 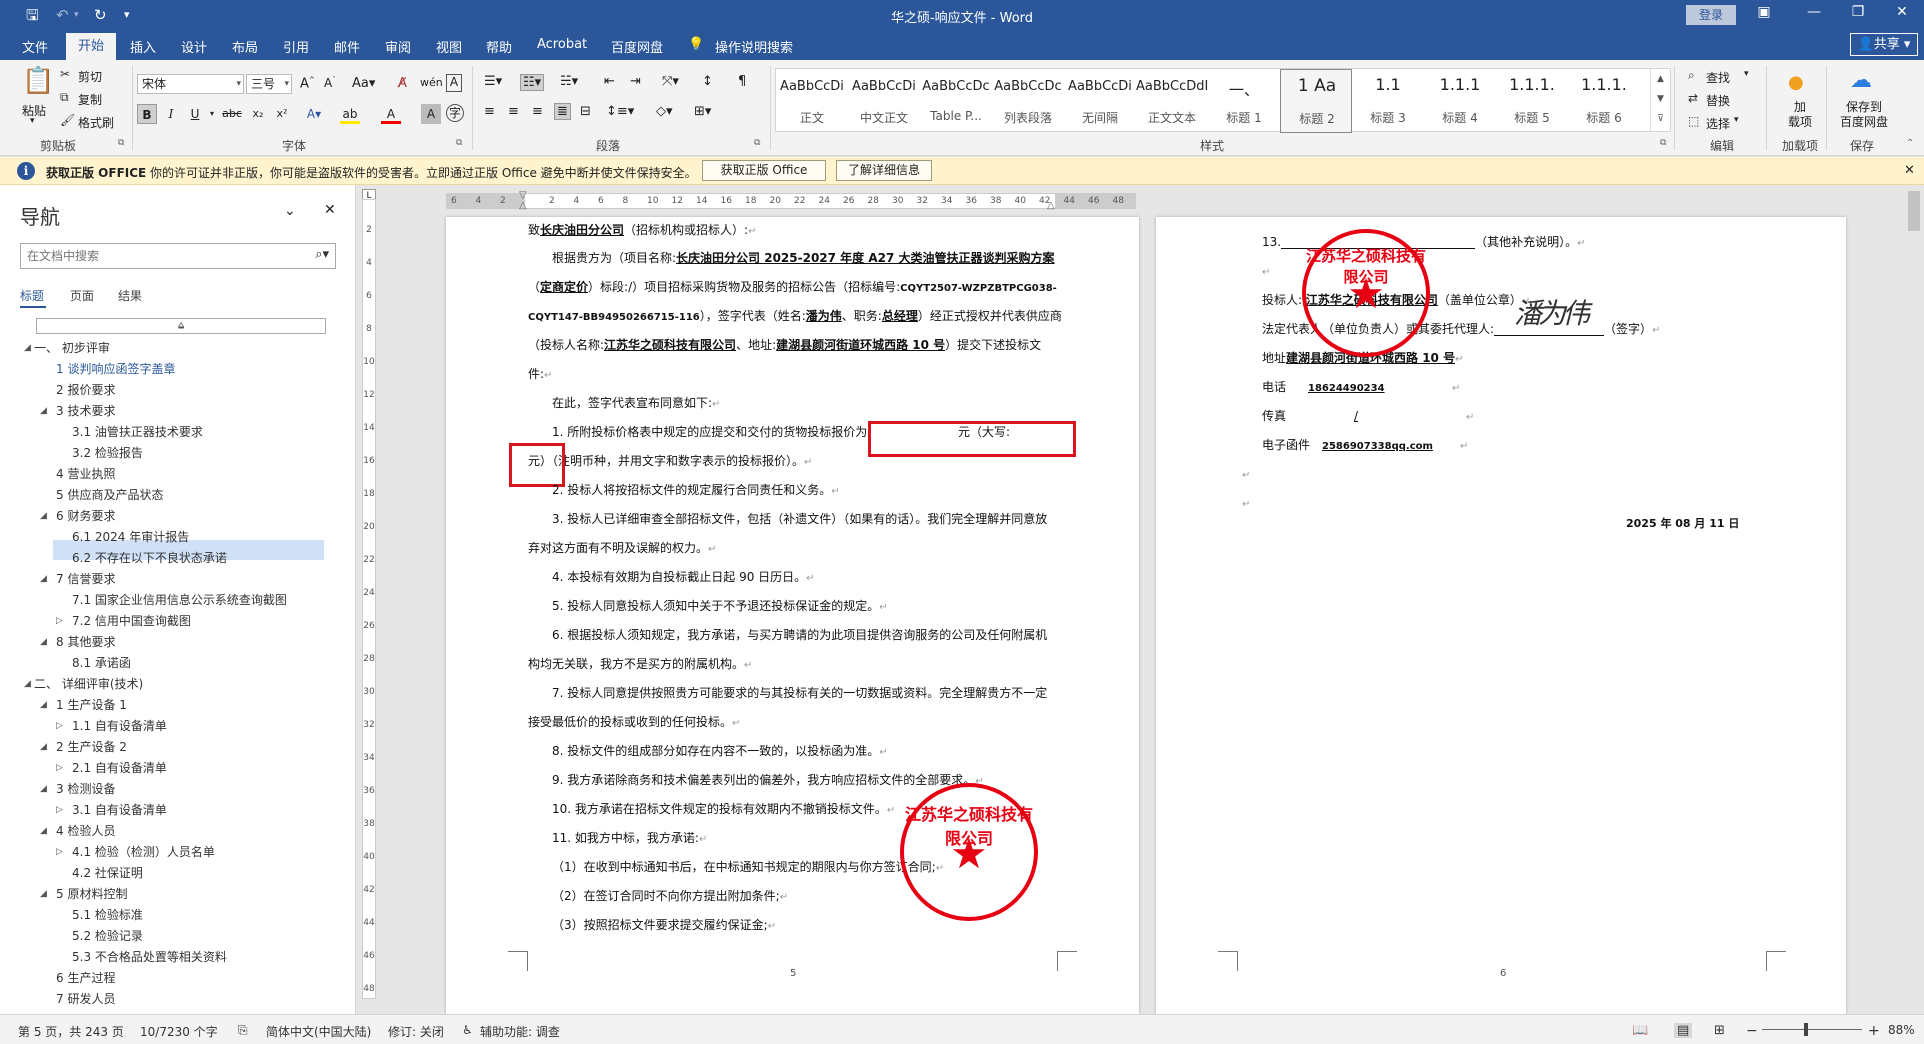 I want to click on multilevel-list-icon: ☵▾, so click(x=569, y=81).